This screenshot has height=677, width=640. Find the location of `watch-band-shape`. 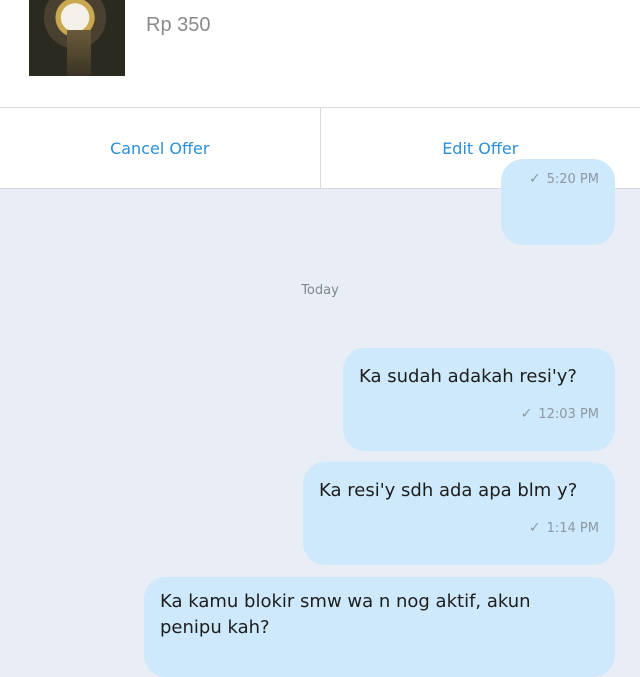

watch-band-shape is located at coordinates (79, 53).